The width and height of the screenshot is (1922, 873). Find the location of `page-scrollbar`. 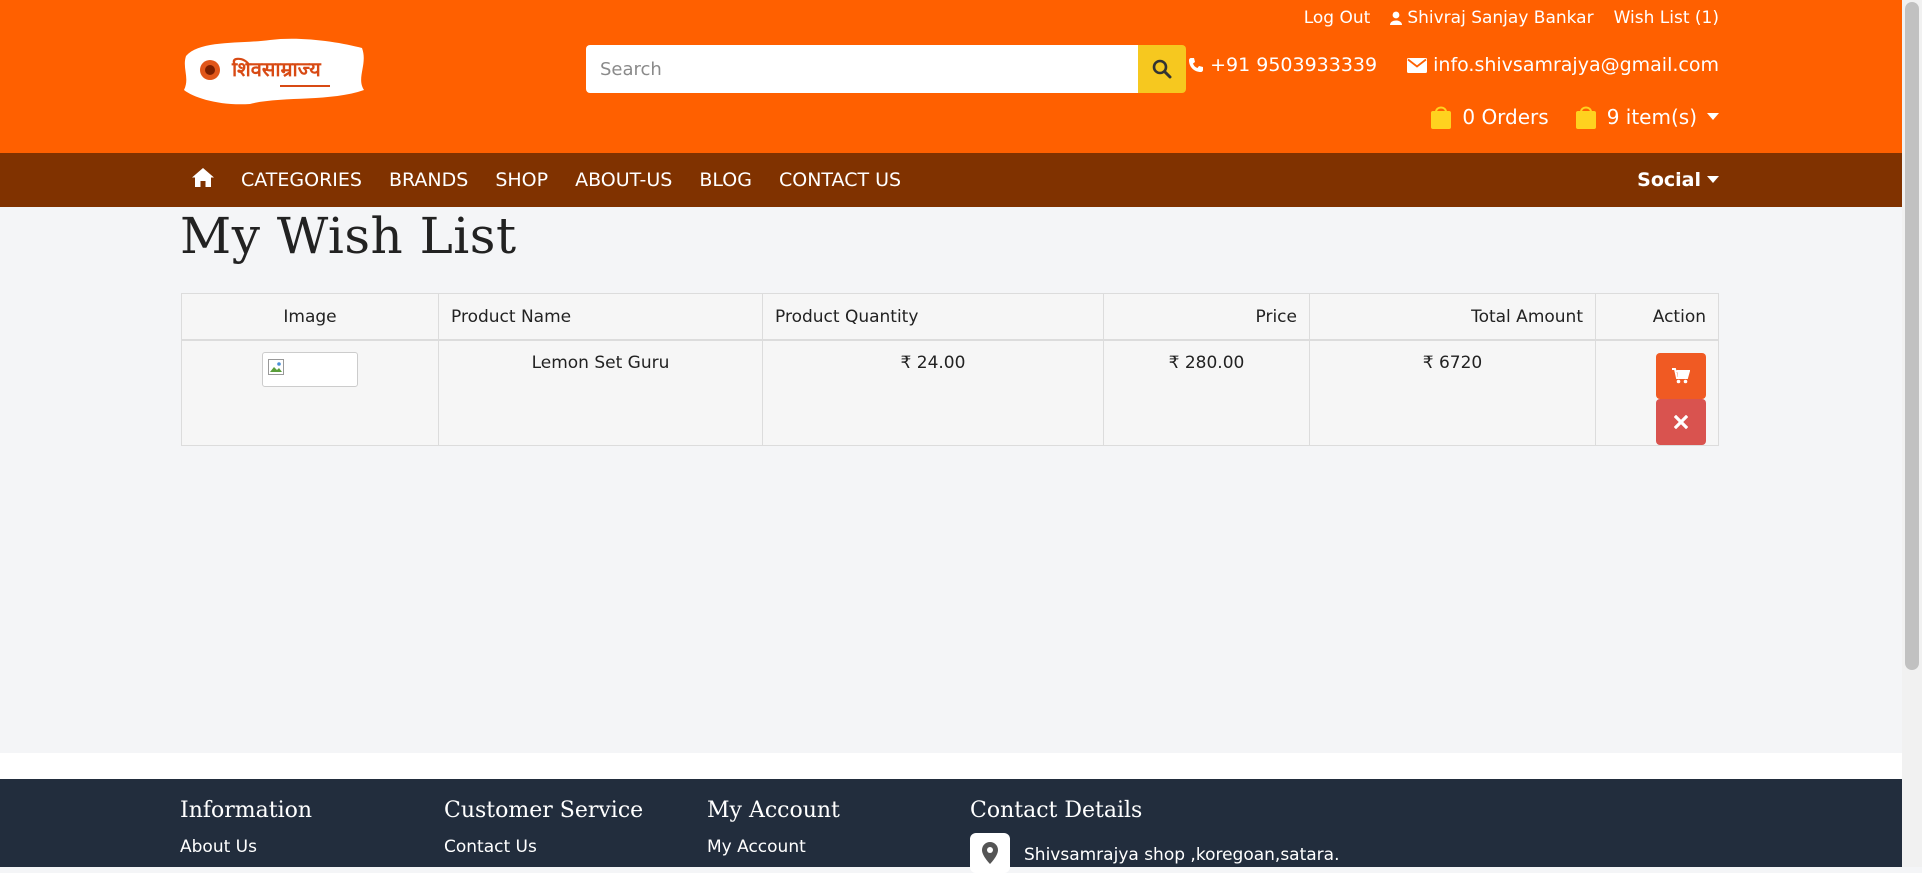

page-scrollbar is located at coordinates (1912, 433).